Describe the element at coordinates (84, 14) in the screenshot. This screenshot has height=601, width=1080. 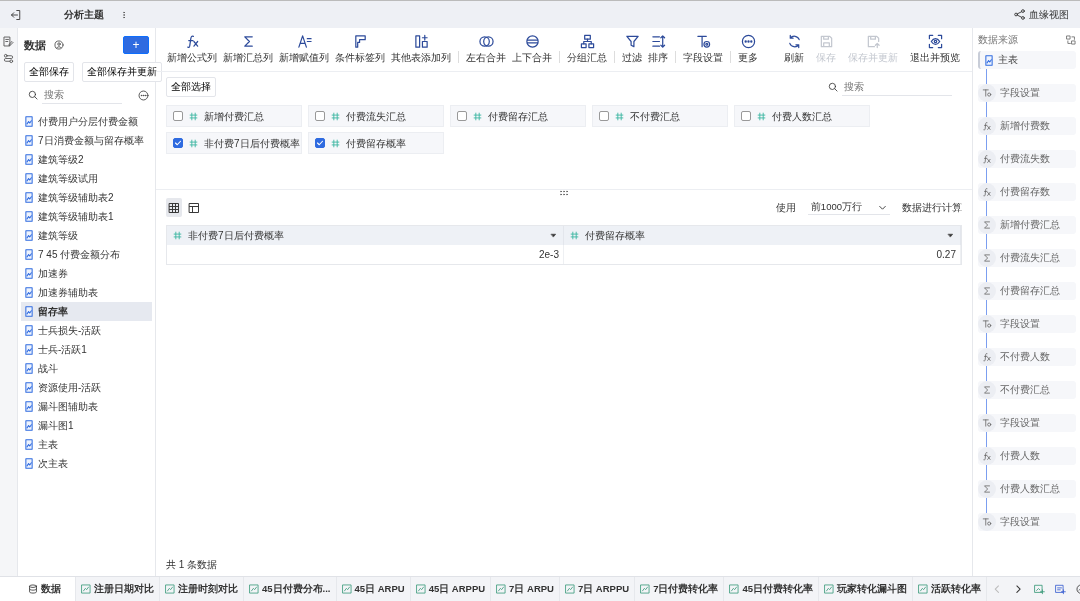
I see `tab-title: 分析主题` at that location.